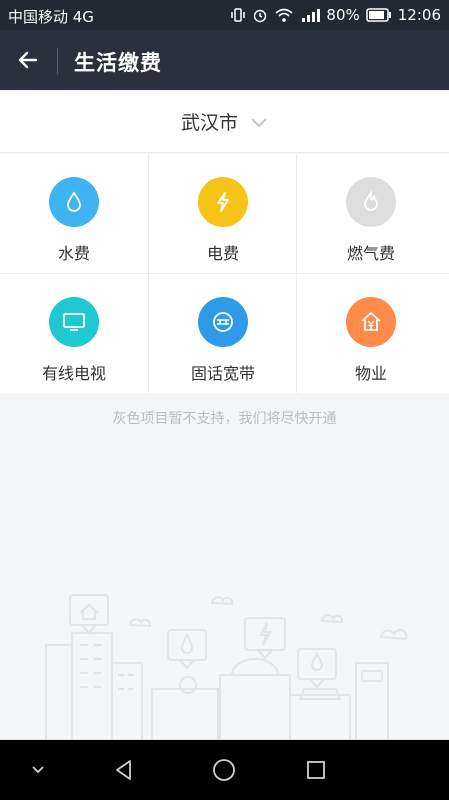 This screenshot has width=449, height=800. Describe the element at coordinates (310, 15) in the screenshot. I see `signal-icon` at that location.